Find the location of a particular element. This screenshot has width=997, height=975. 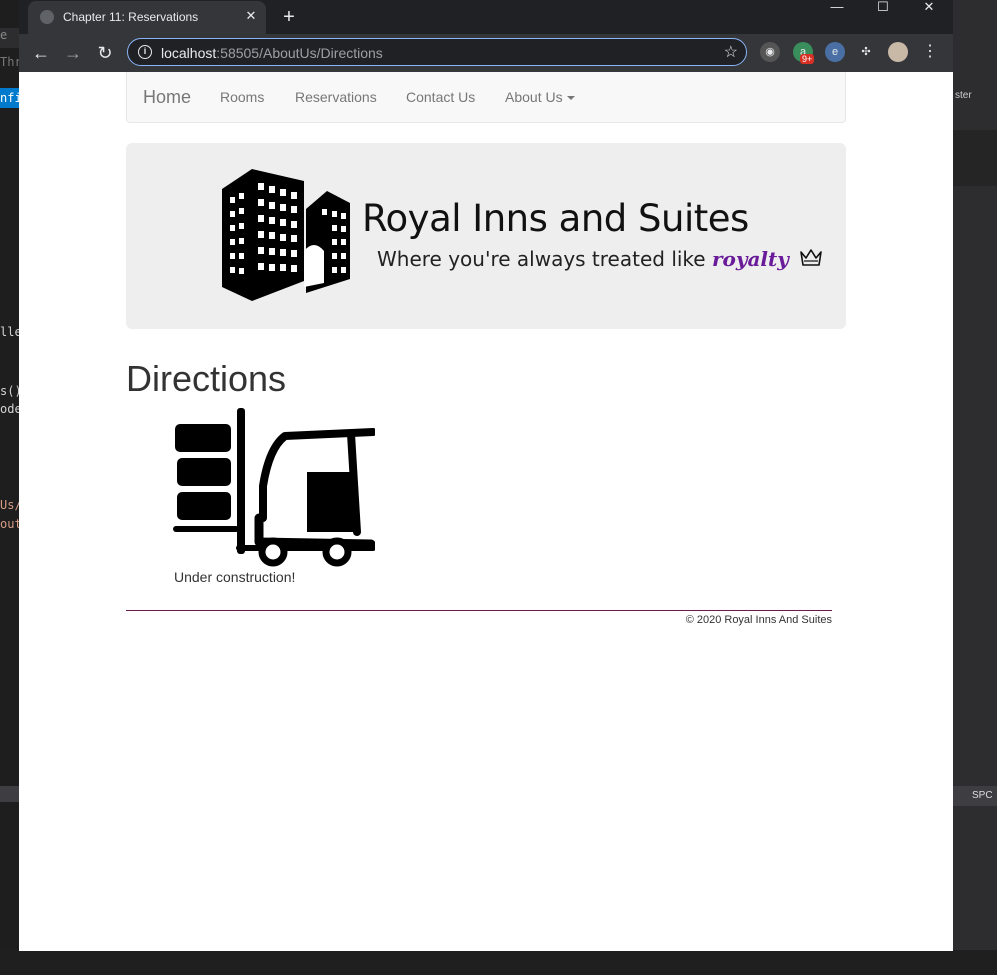

ide-code-line: lle is located at coordinates (10, 332).